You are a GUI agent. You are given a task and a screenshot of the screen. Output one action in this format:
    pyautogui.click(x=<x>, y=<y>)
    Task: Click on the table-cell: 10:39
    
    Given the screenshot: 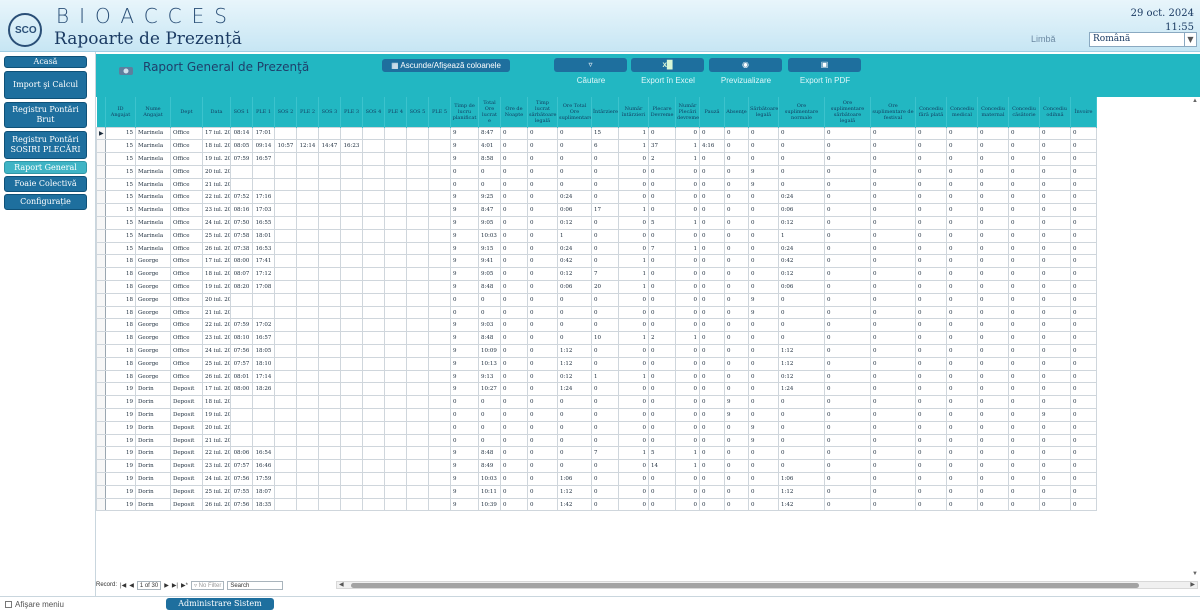 What is the action you would take?
    pyautogui.click(x=489, y=504)
    